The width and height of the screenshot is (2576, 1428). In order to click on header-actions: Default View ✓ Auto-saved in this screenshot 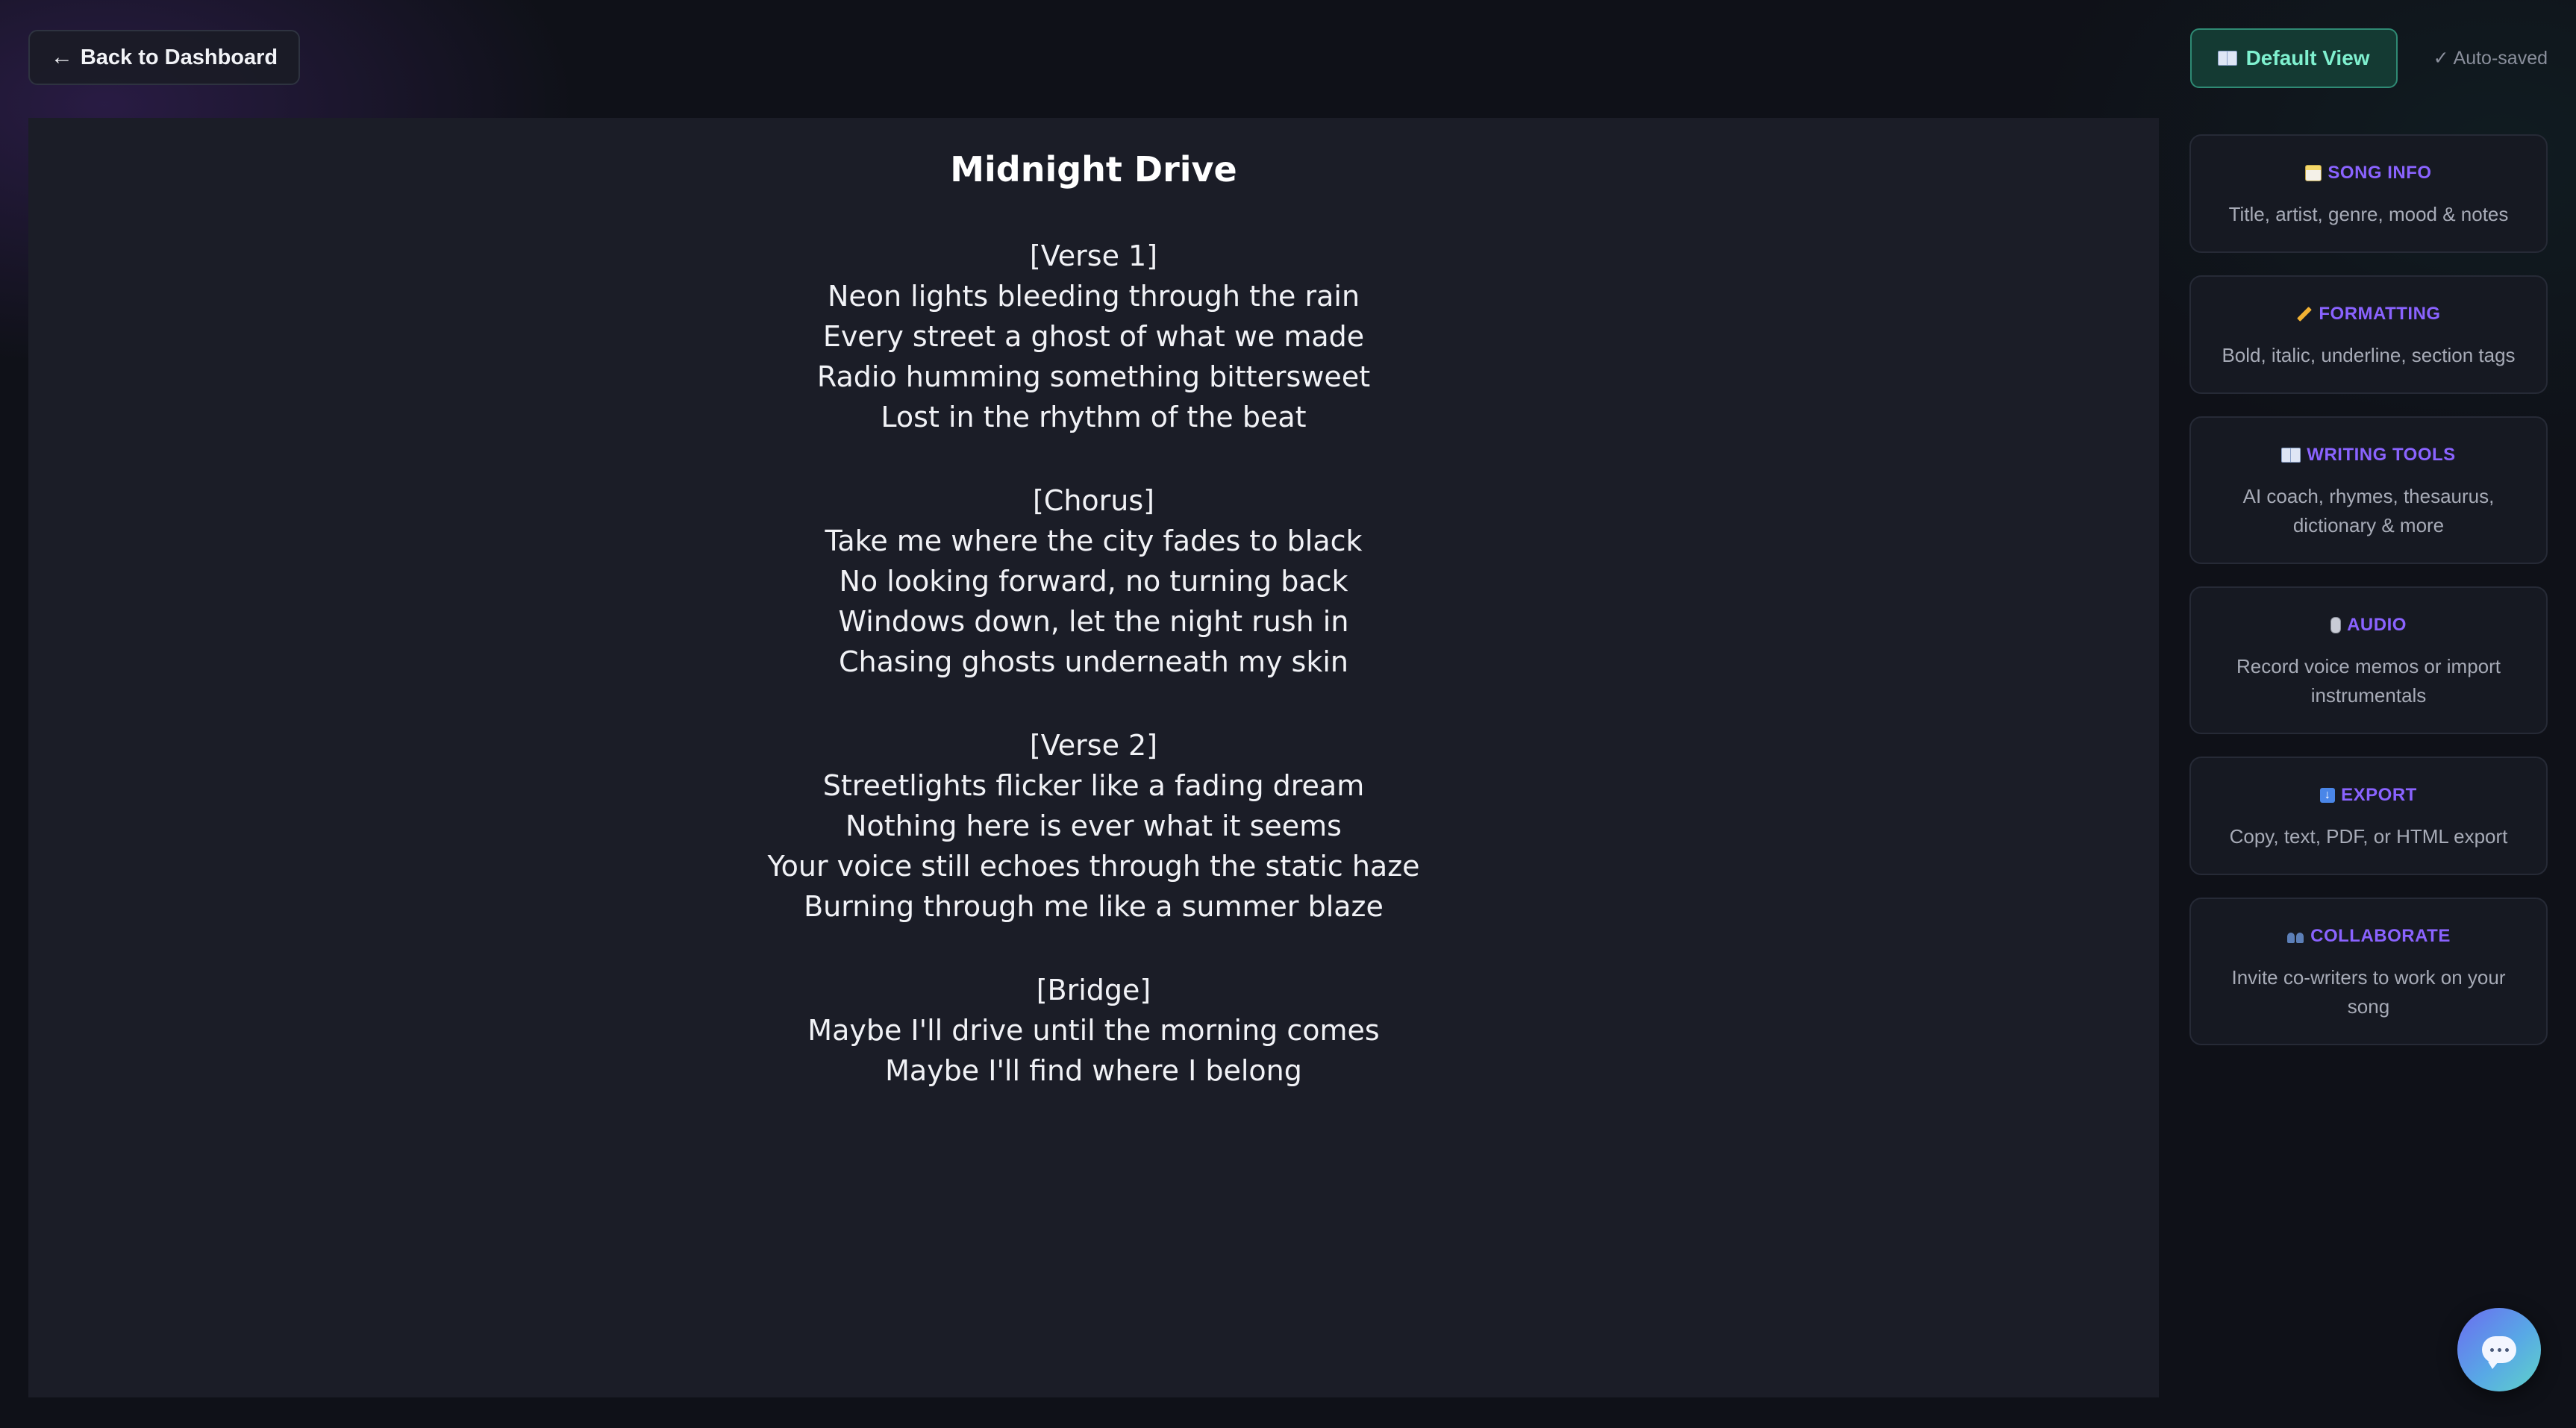, I will do `click(2368, 58)`.